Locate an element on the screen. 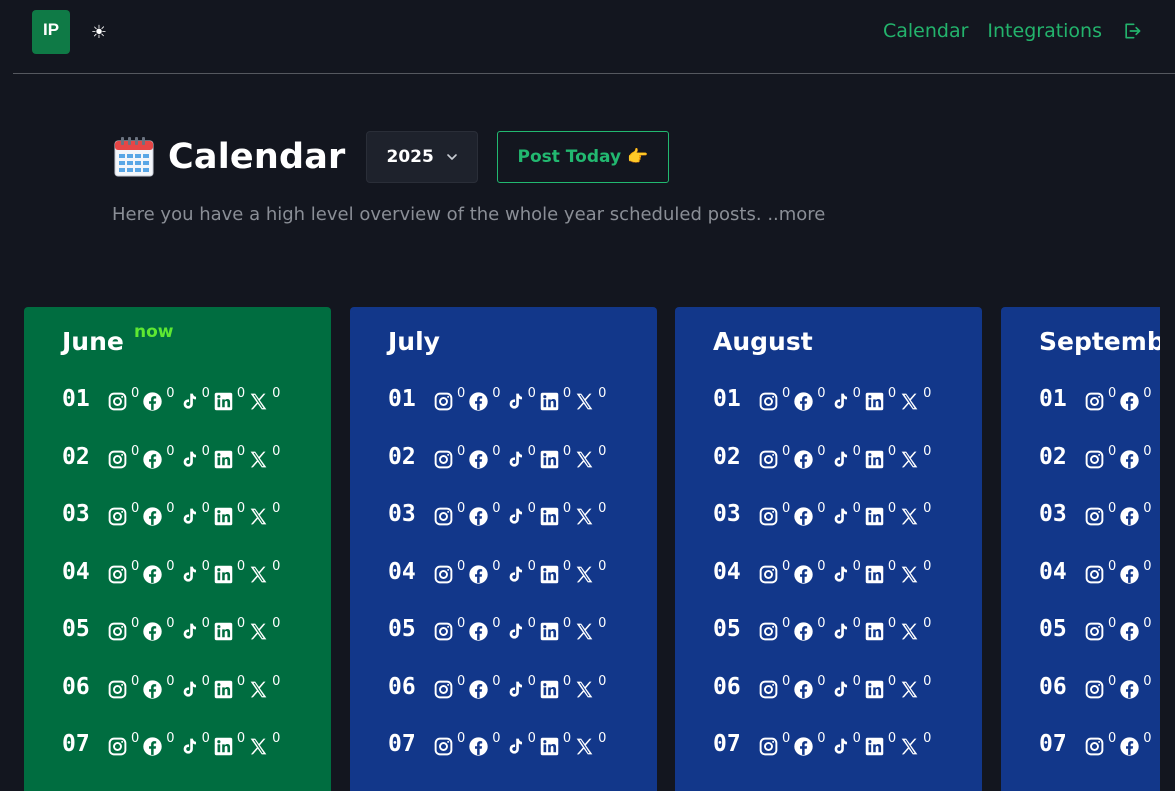 This screenshot has height=791, width=1175. main-nav: Calendar Integrations is located at coordinates (1012, 31).